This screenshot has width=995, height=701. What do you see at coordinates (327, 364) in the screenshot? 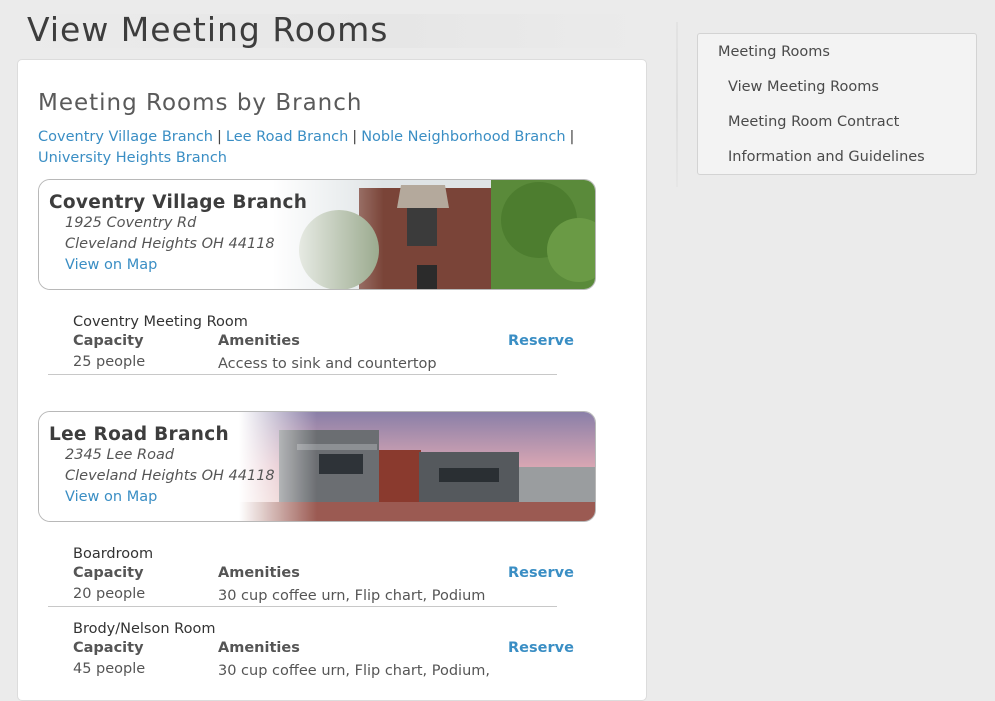
I see `amenities-value: Access to sink and countertop` at bounding box center [327, 364].